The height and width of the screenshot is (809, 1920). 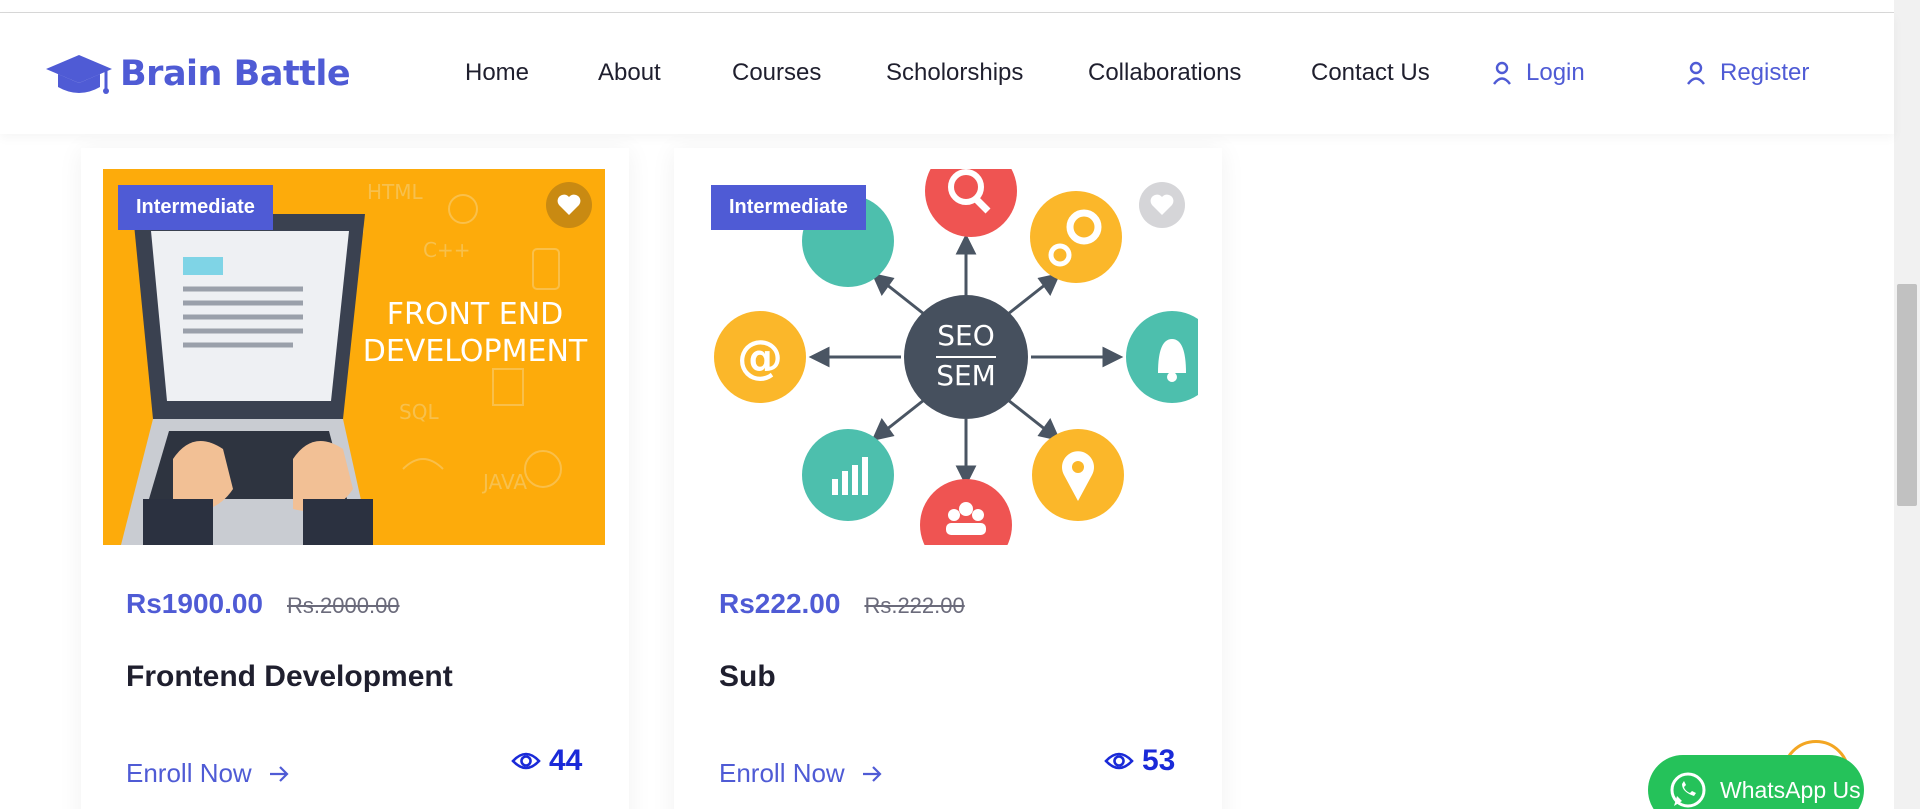 I want to click on whatsapp-button: WhatsApp Us, so click(x=1756, y=782).